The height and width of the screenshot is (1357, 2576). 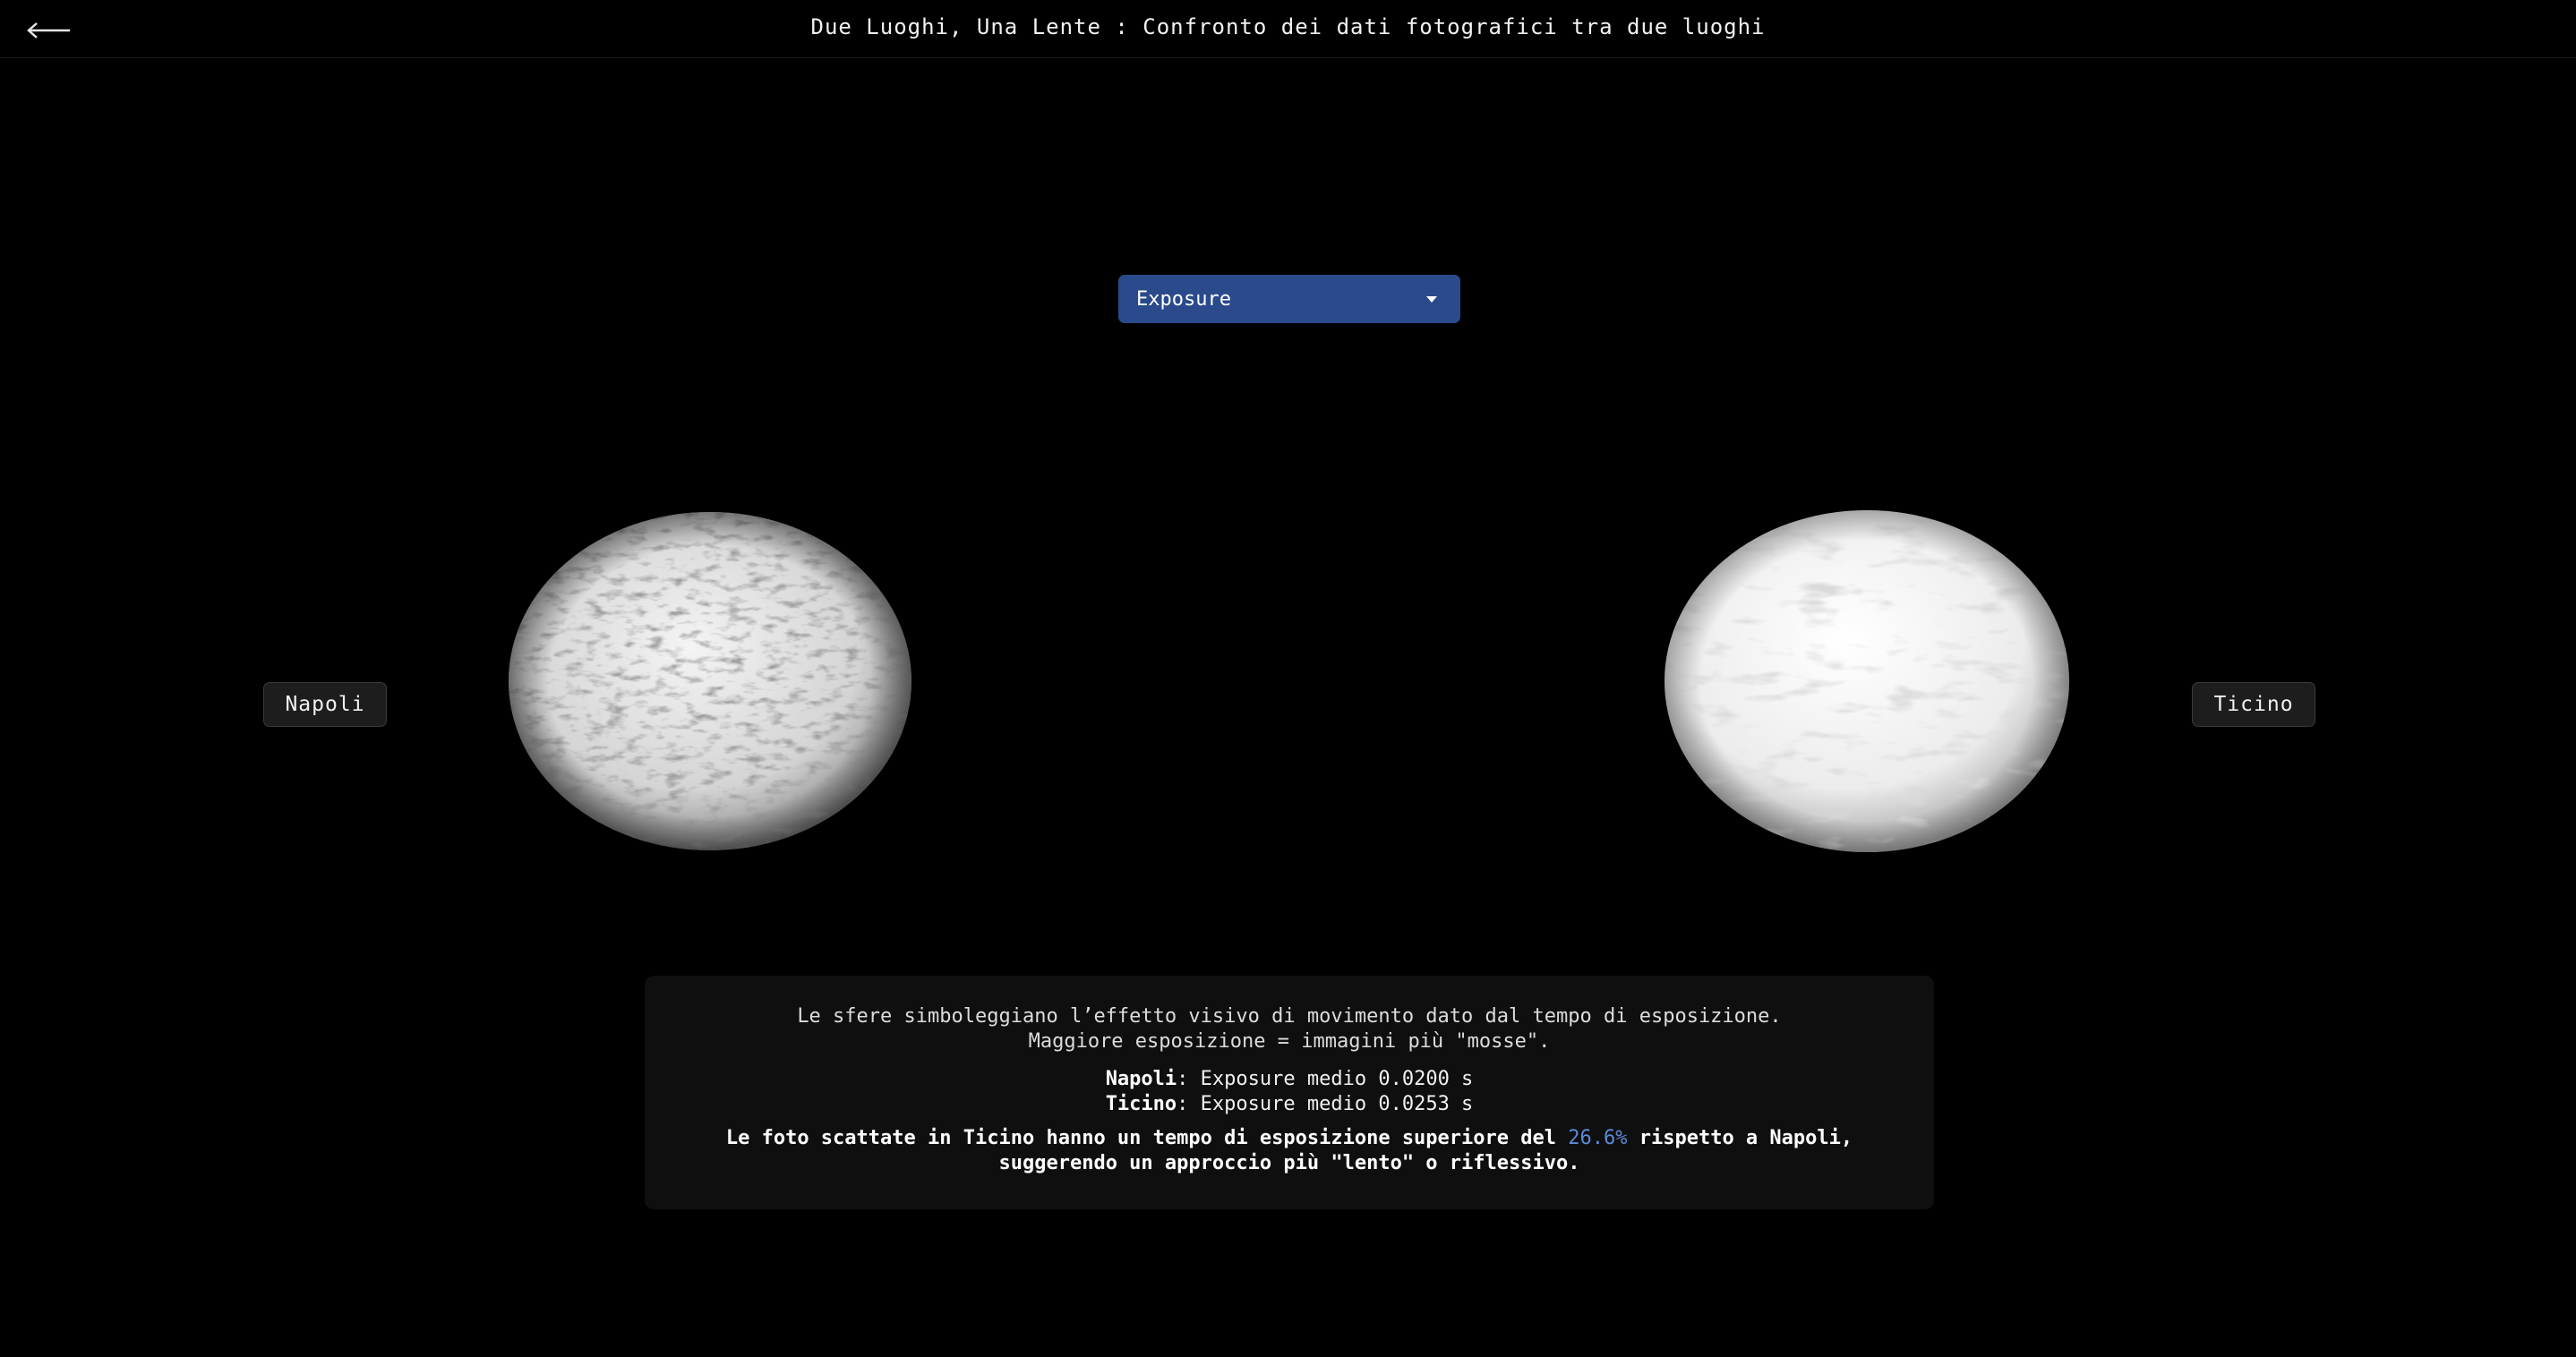 What do you see at coordinates (1141, 1079) in the screenshot?
I see `stat-napoli-name: Napoli` at bounding box center [1141, 1079].